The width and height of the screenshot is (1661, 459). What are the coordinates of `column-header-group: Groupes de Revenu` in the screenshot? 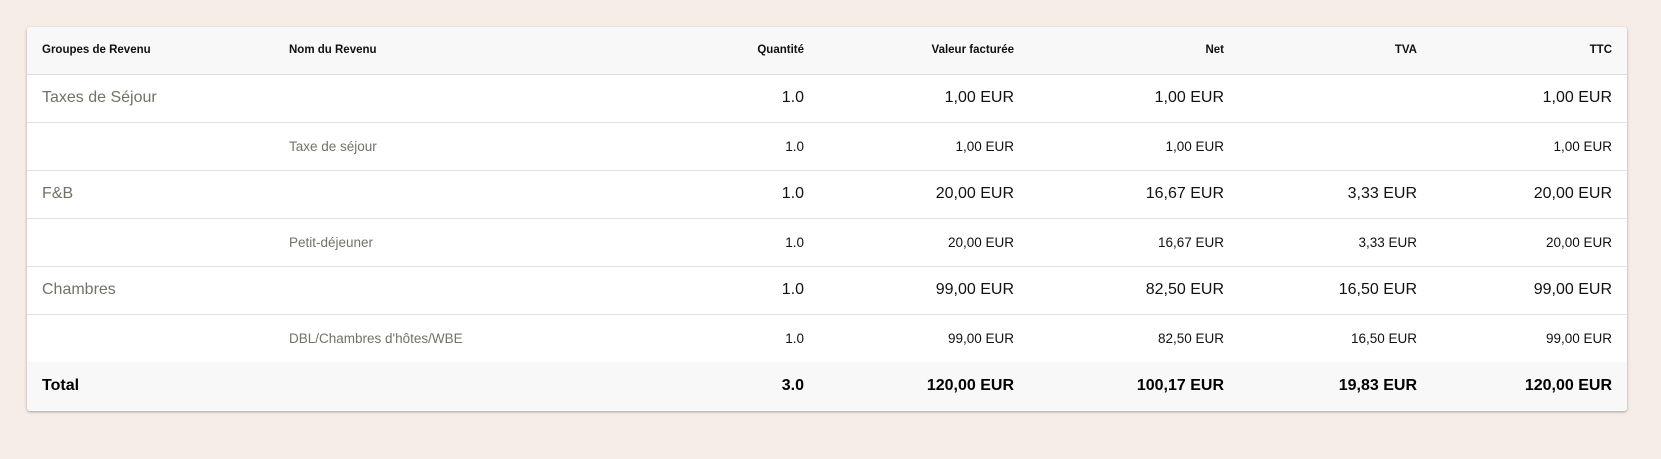 It's located at (150, 51).